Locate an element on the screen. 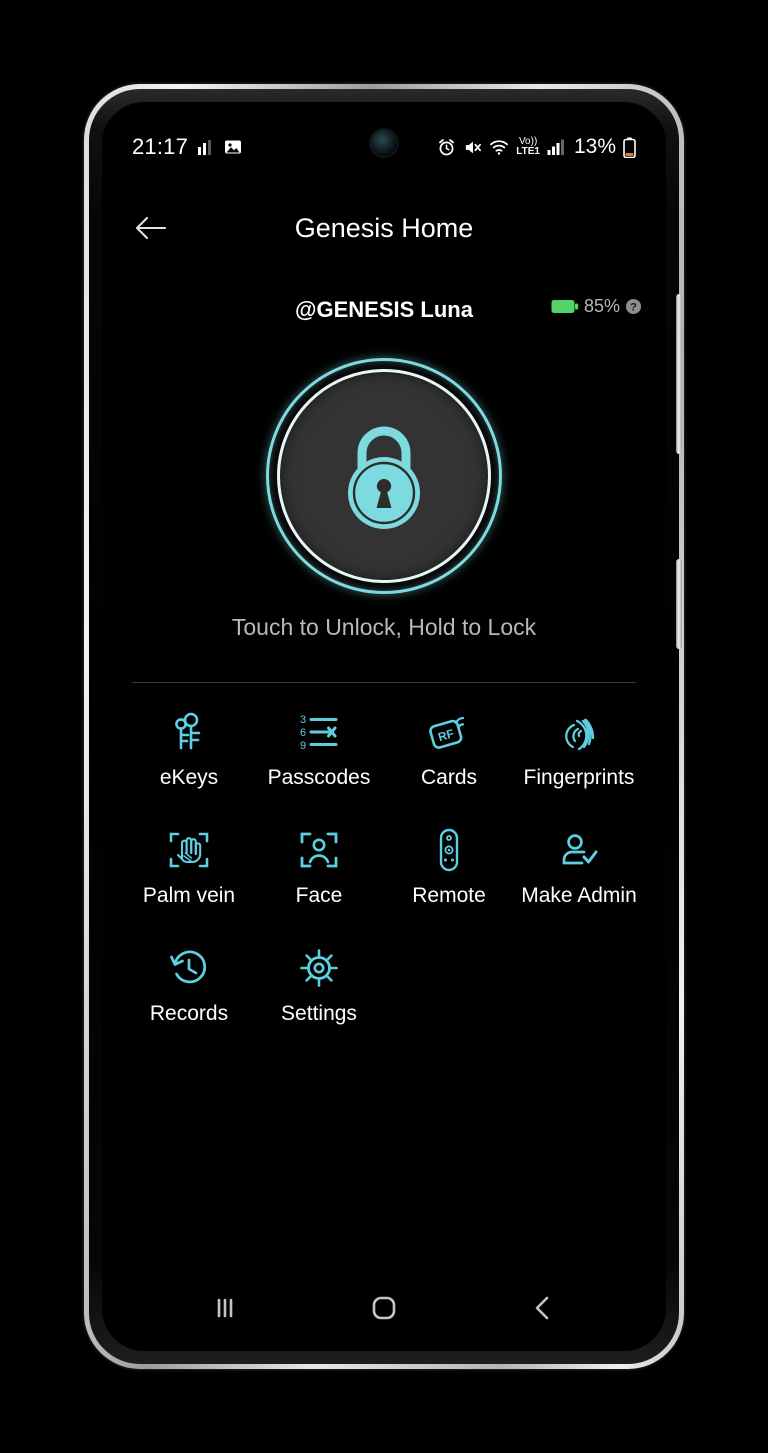 This screenshot has height=1453, width=768. status-bar-left: 21:17 is located at coordinates (187, 138).